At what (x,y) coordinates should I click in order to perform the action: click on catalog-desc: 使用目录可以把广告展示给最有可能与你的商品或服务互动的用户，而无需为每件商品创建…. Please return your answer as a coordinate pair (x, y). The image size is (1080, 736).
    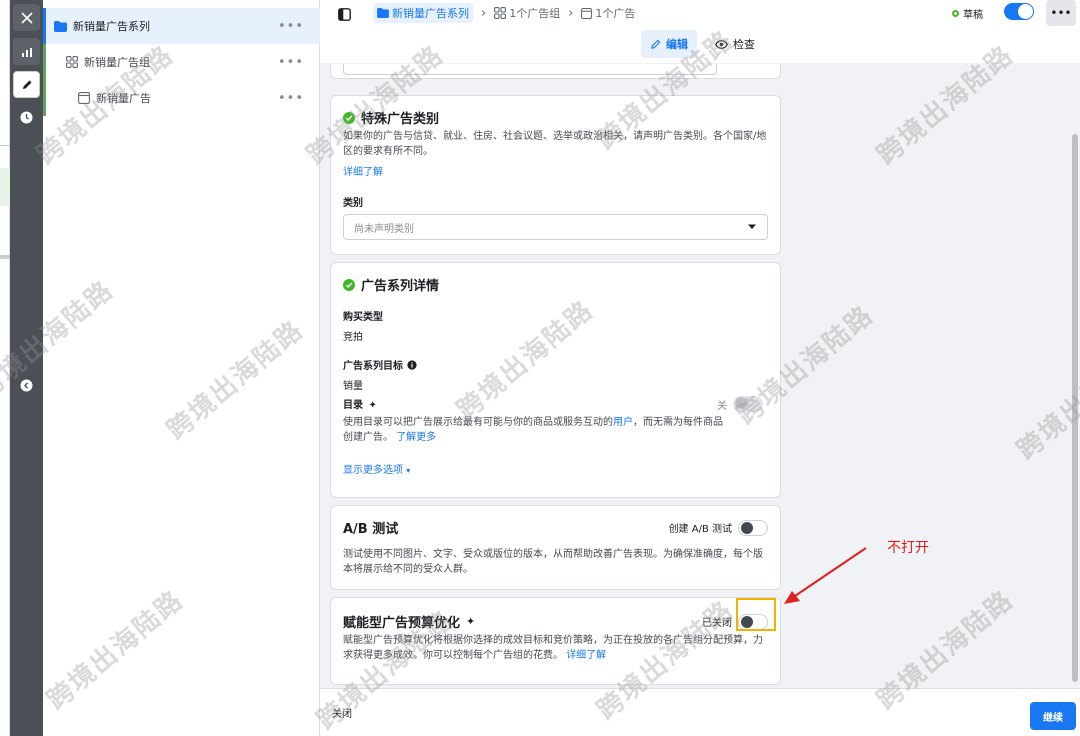
    Looking at the image, I should click on (533, 430).